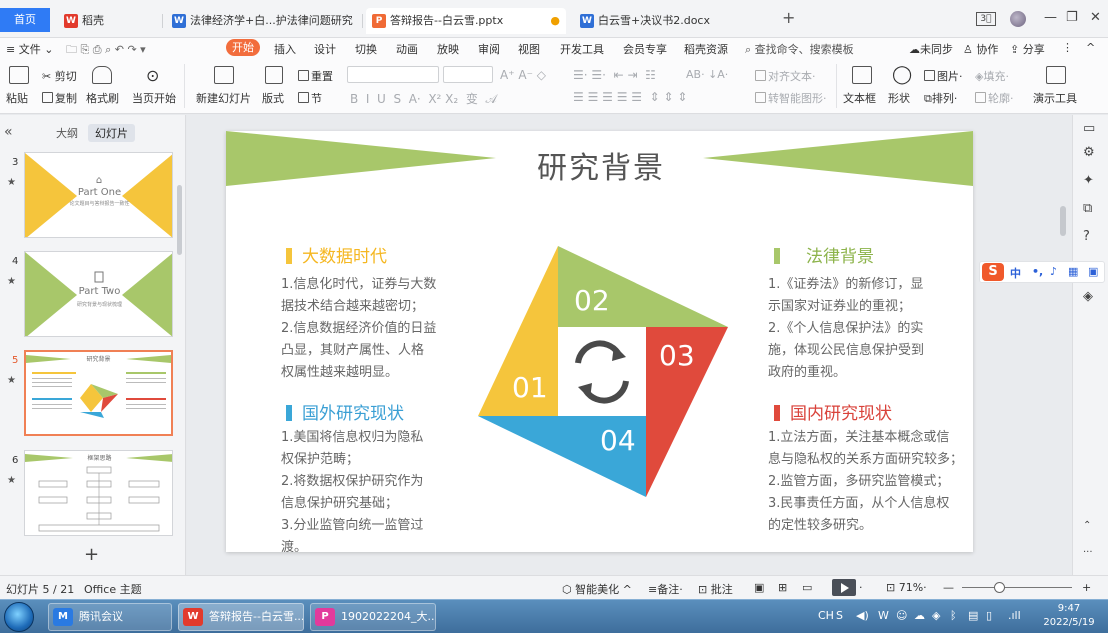  I want to click on layout-button: 版式, so click(273, 98).